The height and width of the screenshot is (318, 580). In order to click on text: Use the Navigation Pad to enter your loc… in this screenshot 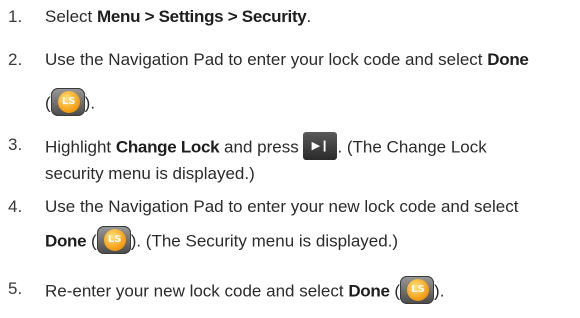, I will do `click(266, 59)`.